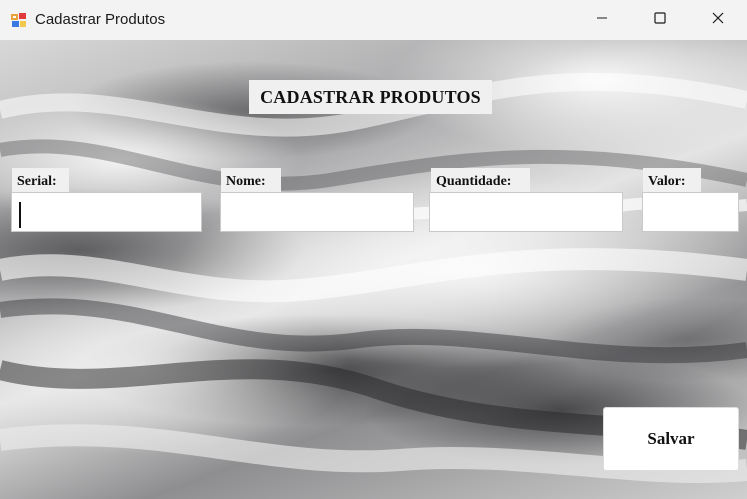  I want to click on minimize-button, so click(602, 20).